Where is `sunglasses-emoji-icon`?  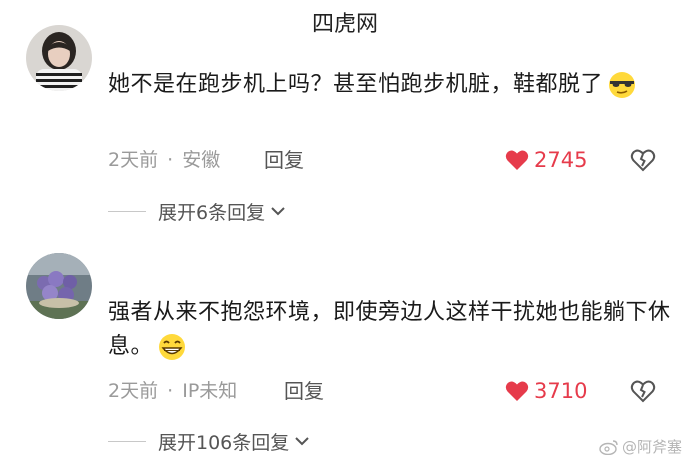 sunglasses-emoji-icon is located at coordinates (622, 85).